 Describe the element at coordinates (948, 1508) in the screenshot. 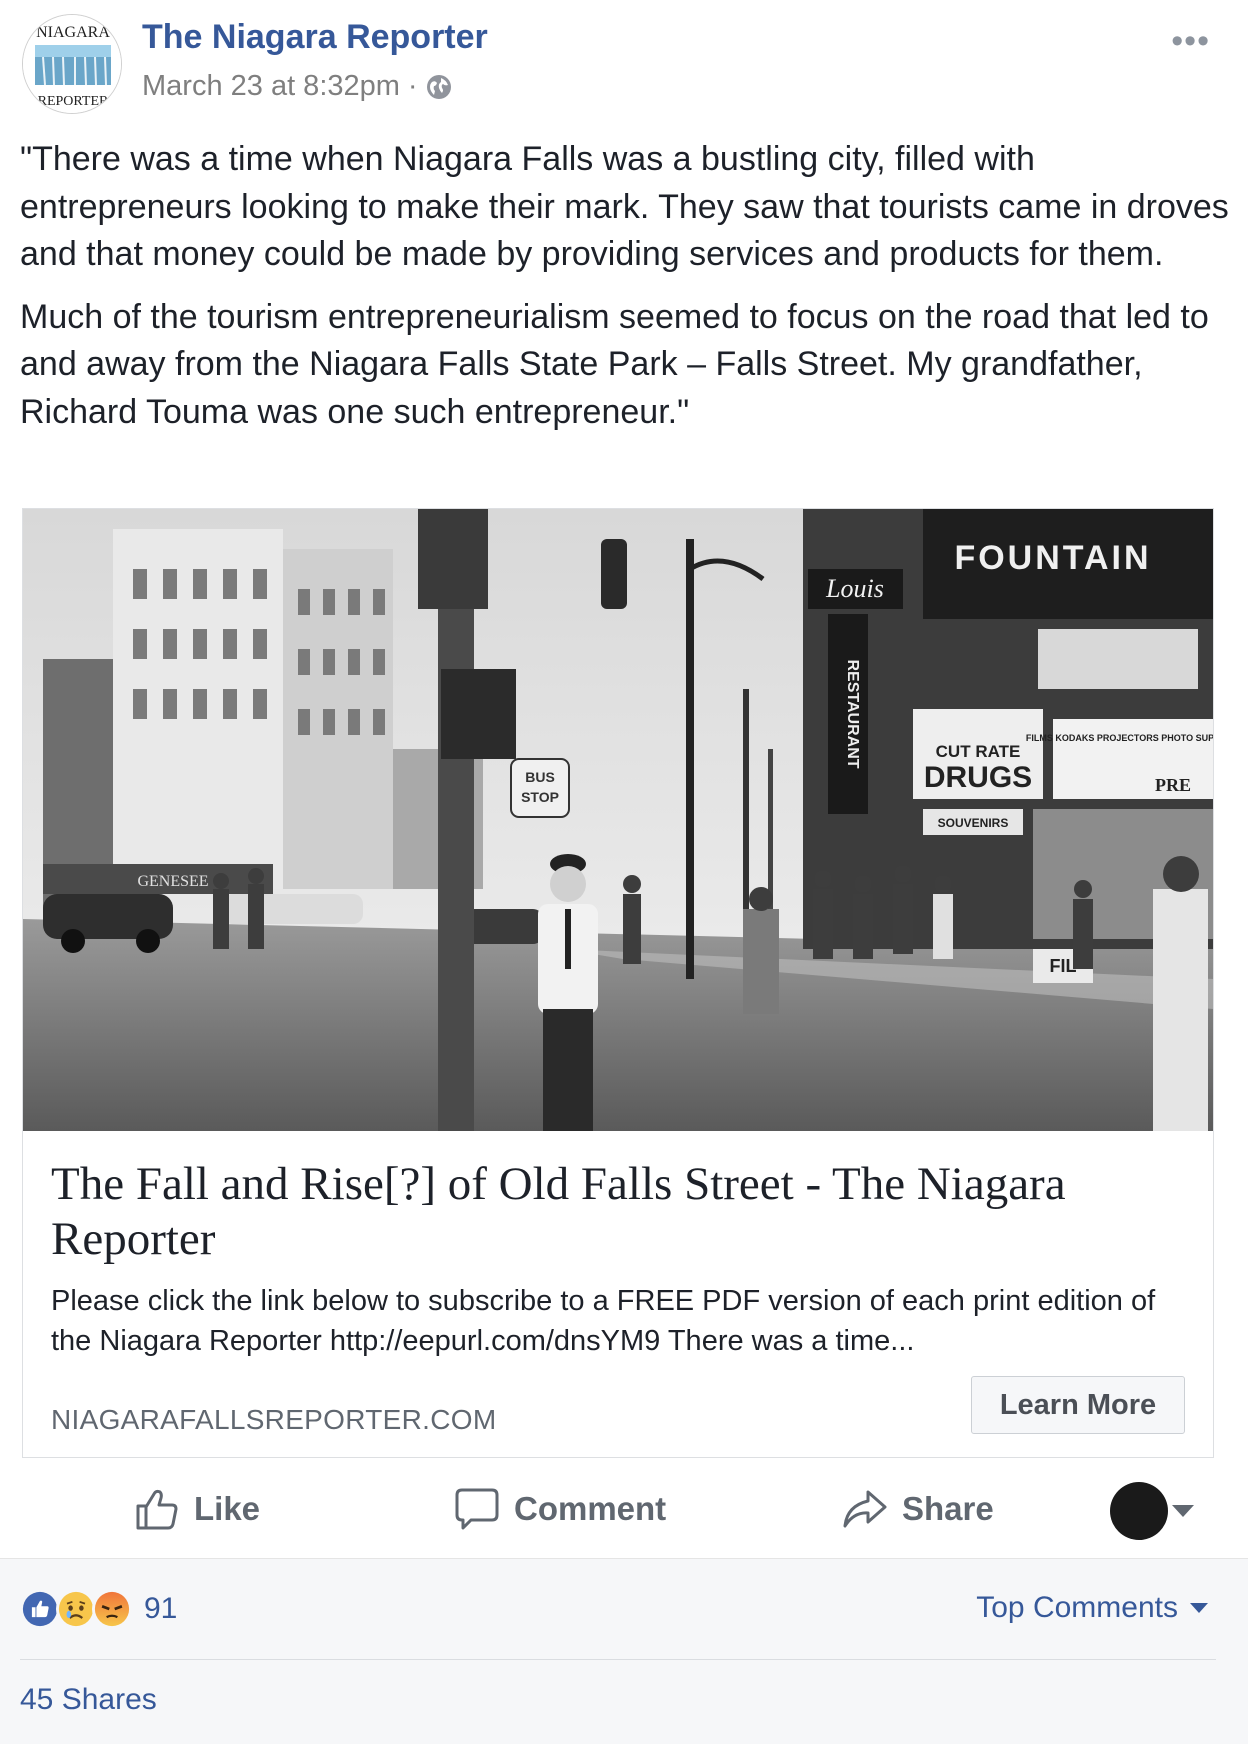

I see `share-label: Share` at that location.